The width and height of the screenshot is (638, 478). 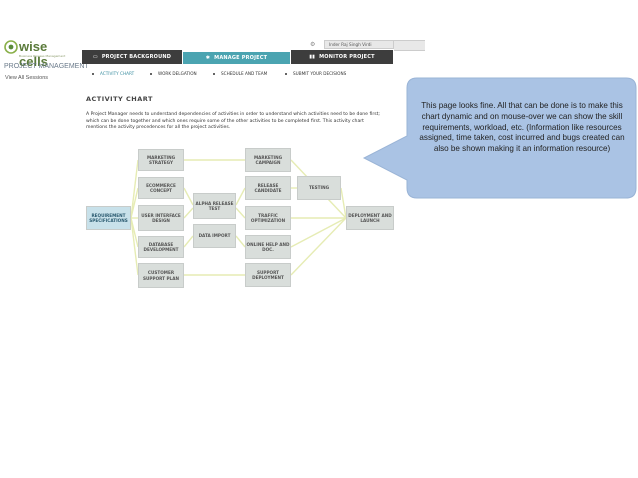 I want to click on tab-label: MONITOR PROJECT, so click(x=347, y=57).